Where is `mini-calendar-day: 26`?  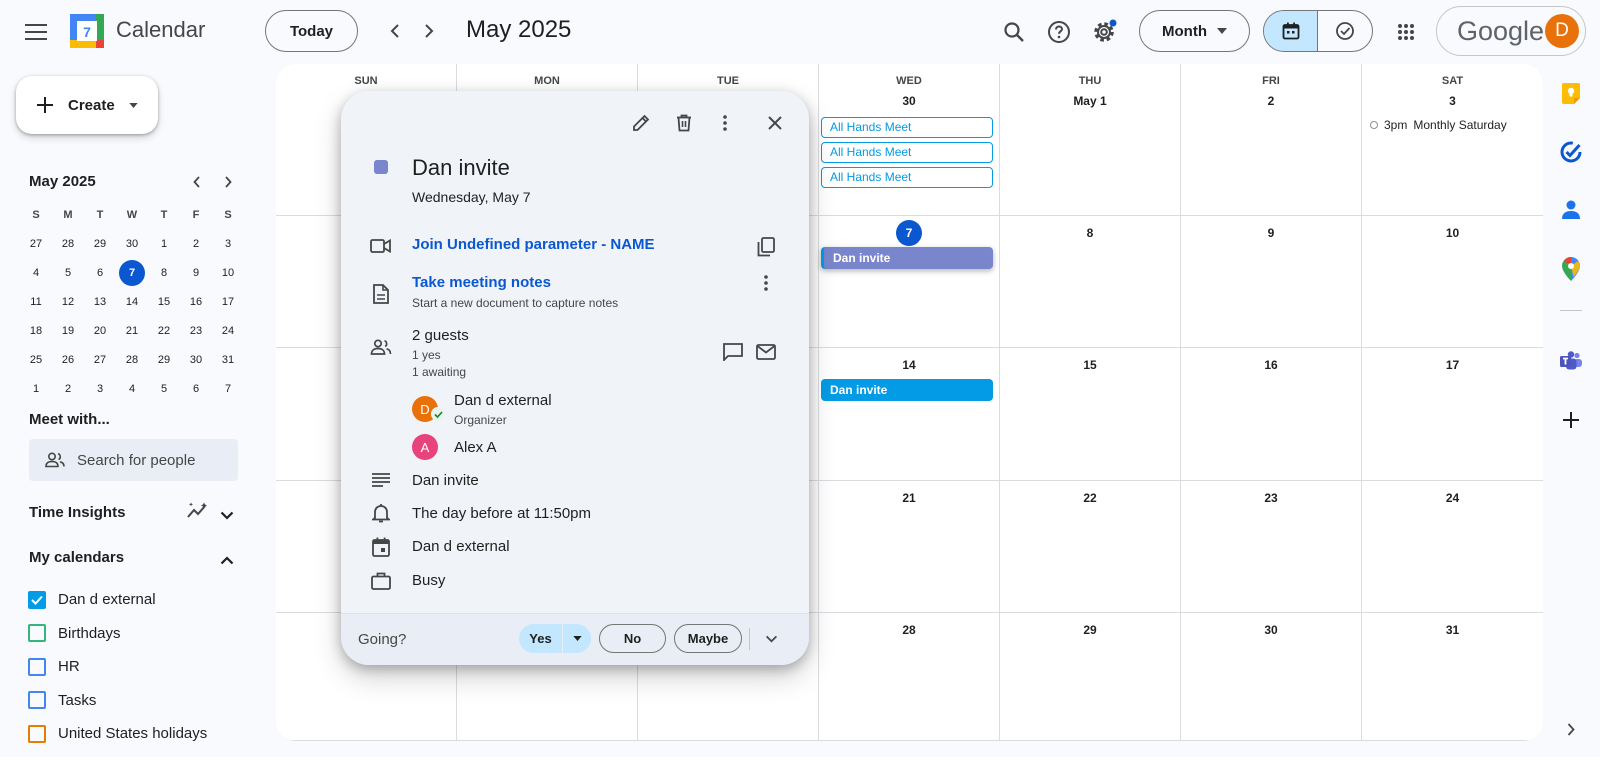
mini-calendar-day: 26 is located at coordinates (68, 360).